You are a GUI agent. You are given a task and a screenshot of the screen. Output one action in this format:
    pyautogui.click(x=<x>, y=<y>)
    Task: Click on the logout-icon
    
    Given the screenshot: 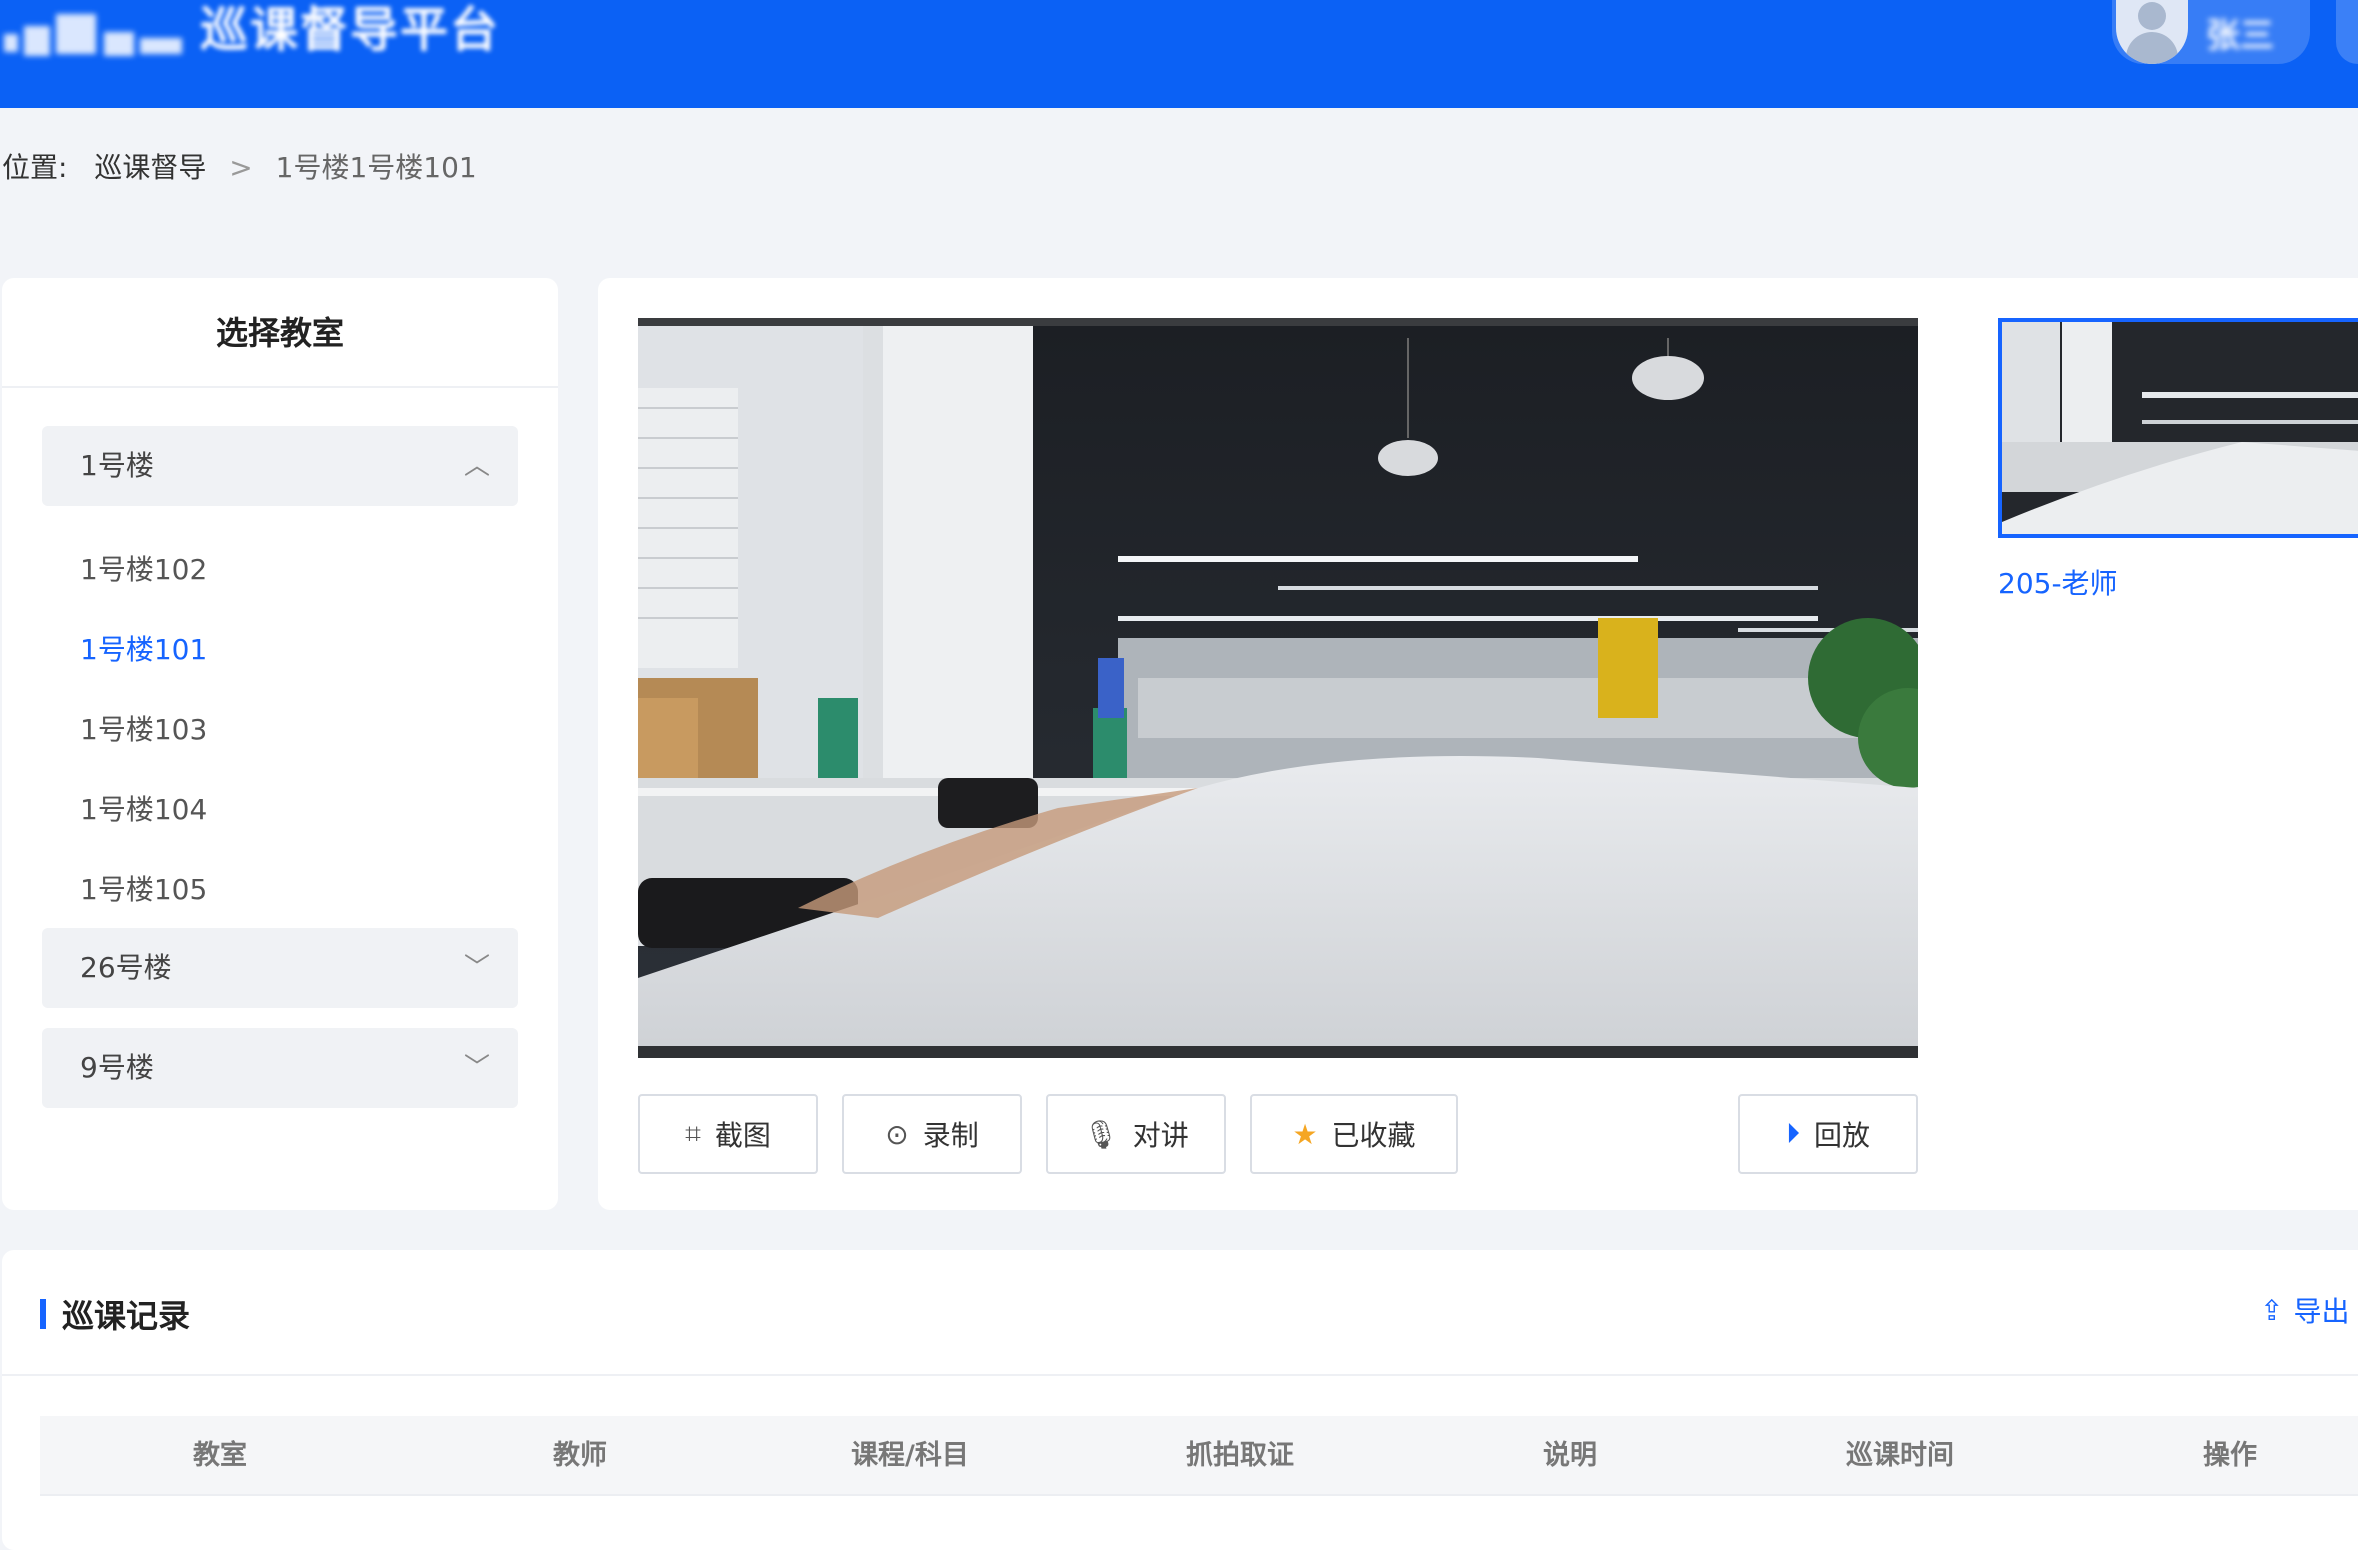 What is the action you would take?
    pyautogui.click(x=2347, y=32)
    